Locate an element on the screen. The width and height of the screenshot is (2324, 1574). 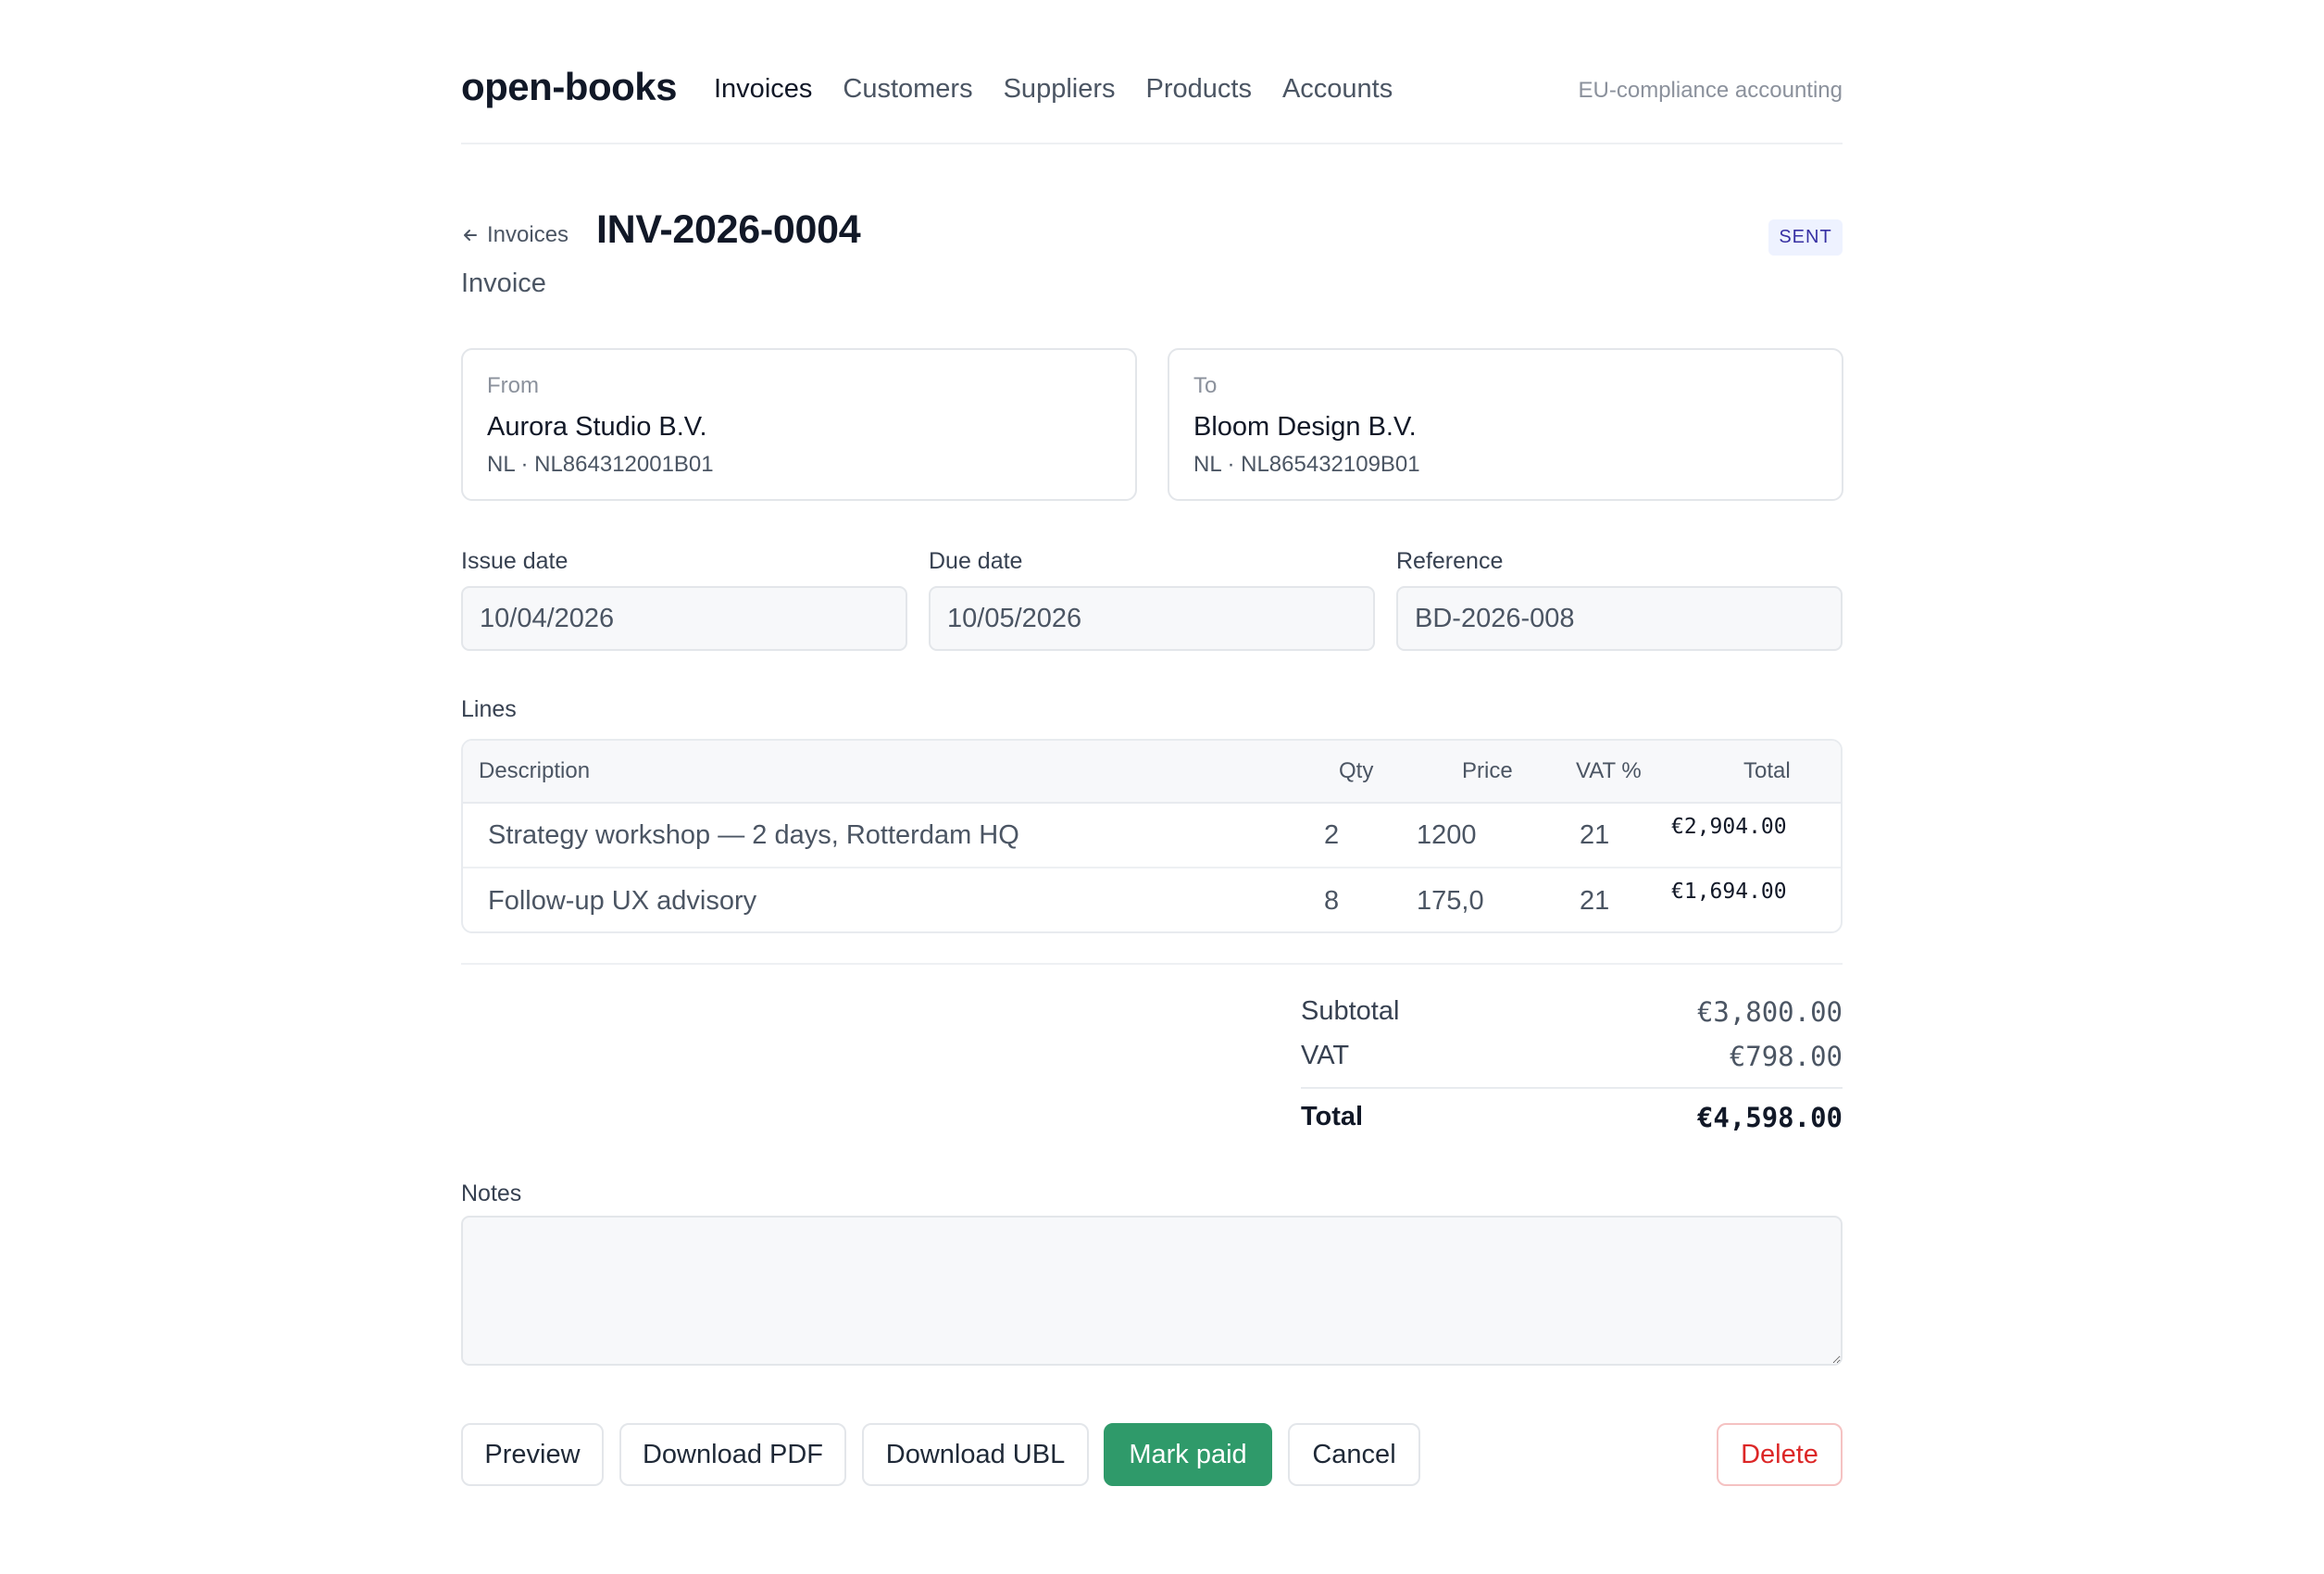
line-price: 175,0 is located at coordinates (1450, 899).